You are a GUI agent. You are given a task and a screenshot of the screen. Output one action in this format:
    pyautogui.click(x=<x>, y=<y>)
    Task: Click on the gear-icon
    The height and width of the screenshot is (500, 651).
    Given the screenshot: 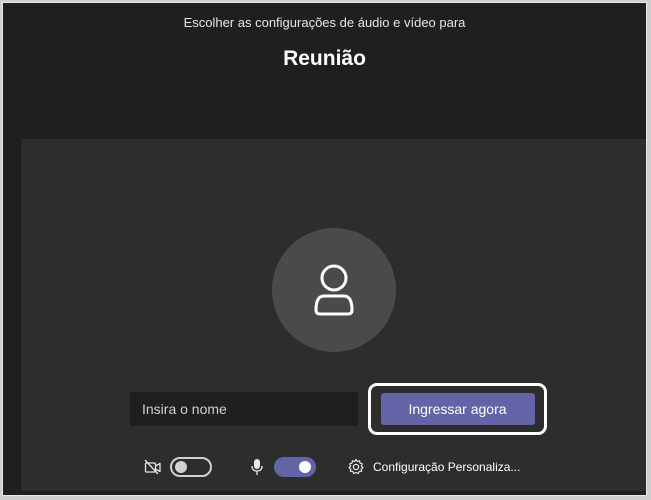 What is the action you would take?
    pyautogui.click(x=356, y=466)
    